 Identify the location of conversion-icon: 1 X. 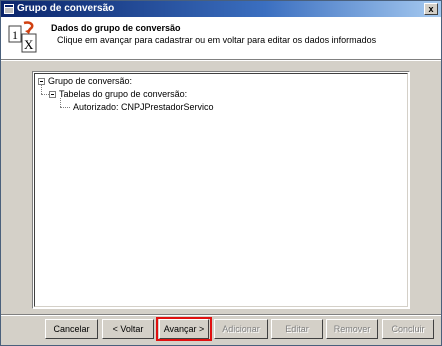
(22, 37).